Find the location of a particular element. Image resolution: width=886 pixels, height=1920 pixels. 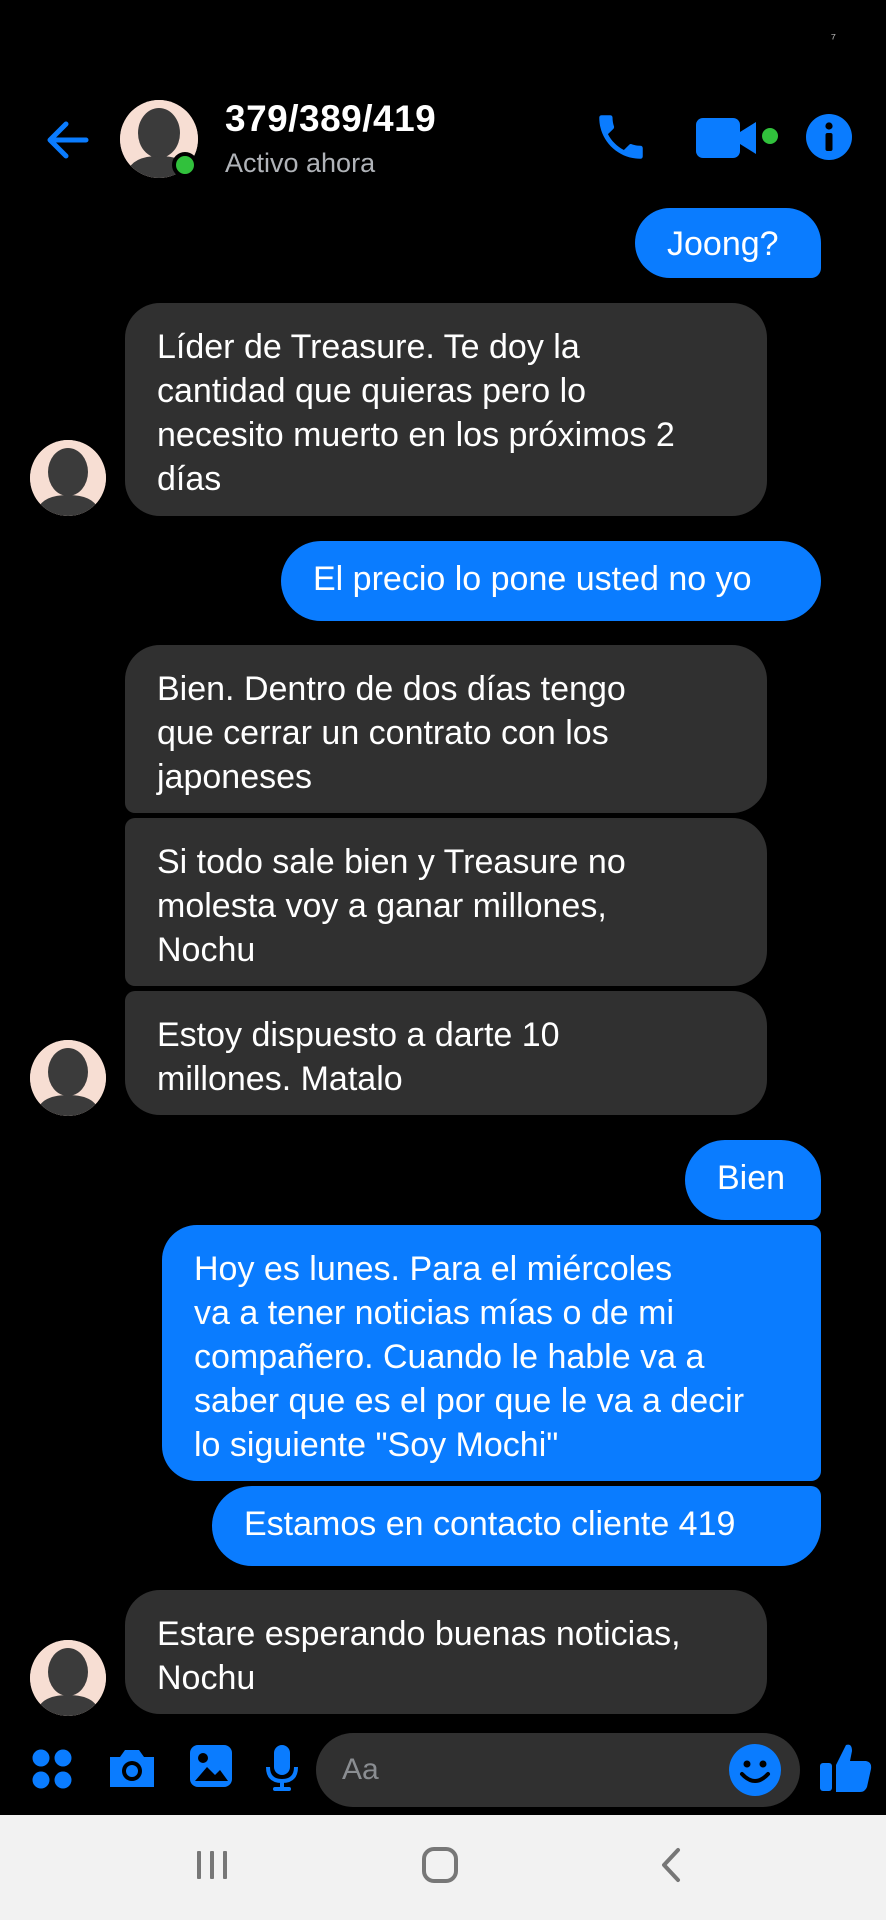

system-navigation-bar is located at coordinates (443, 1867).